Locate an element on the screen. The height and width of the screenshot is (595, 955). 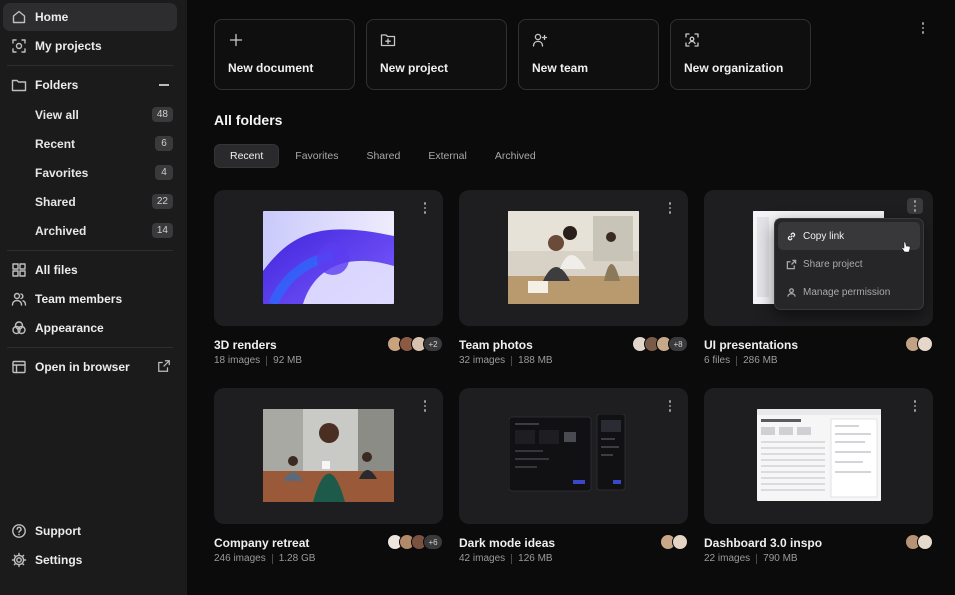
gear-icon is located at coordinates (19, 560).